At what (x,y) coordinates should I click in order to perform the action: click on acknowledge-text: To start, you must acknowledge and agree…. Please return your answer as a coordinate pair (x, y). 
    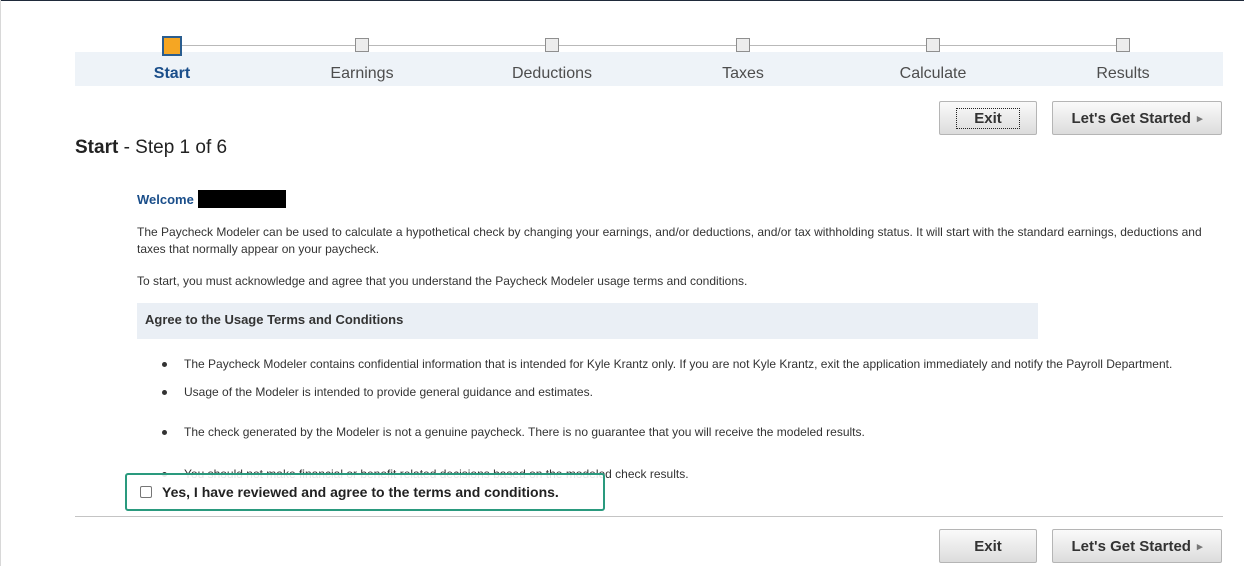
    Looking at the image, I should click on (442, 281).